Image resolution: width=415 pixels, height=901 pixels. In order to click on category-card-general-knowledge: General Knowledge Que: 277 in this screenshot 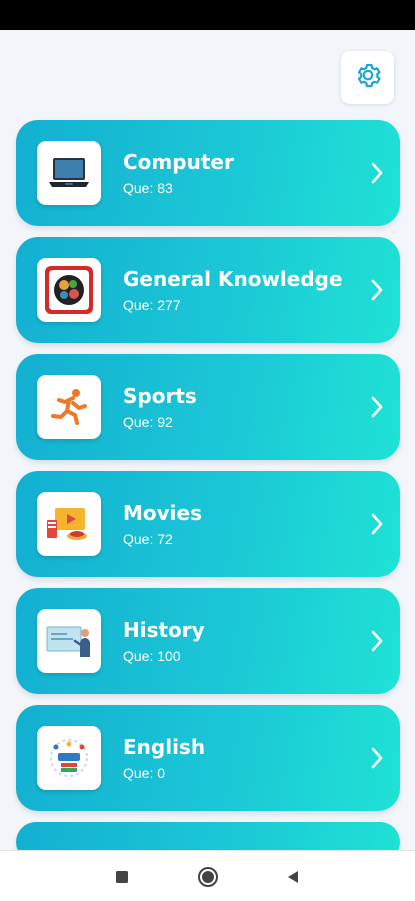, I will do `click(208, 290)`.